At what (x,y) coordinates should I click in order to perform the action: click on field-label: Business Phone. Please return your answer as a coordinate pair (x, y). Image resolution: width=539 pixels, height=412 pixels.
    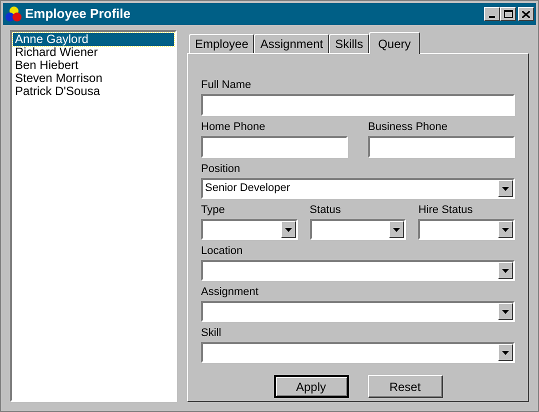
    Looking at the image, I should click on (408, 127).